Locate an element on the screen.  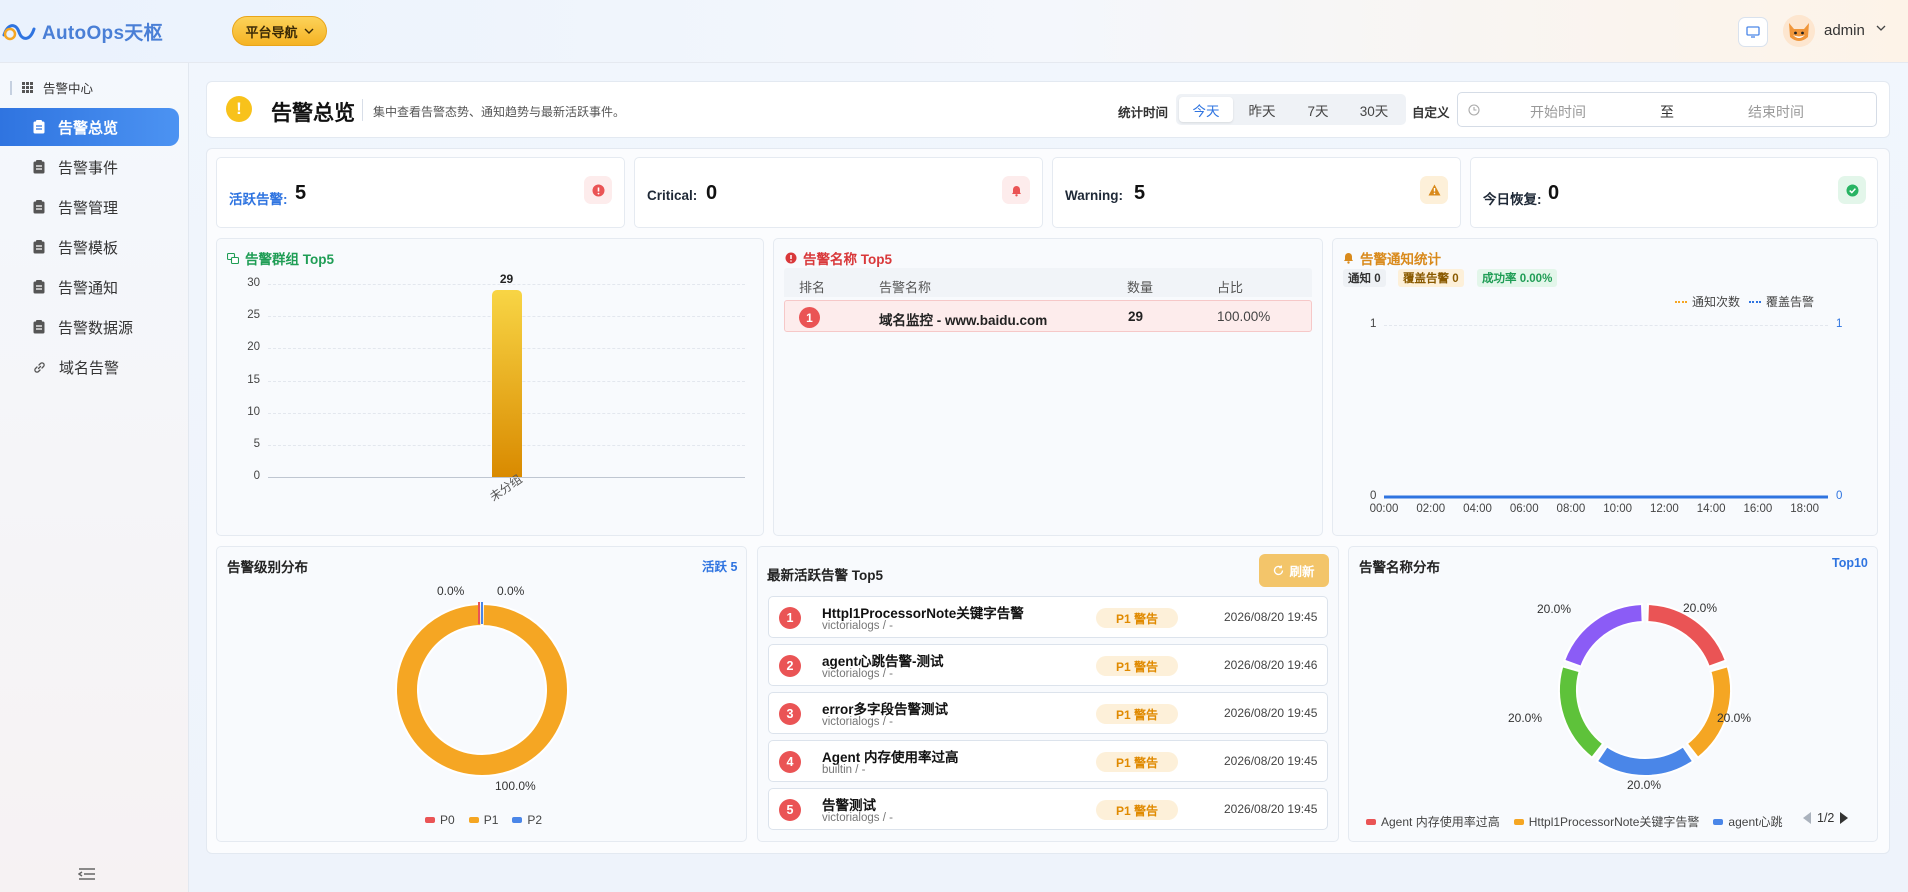
legend-label: P2 is located at coordinates (535, 820).